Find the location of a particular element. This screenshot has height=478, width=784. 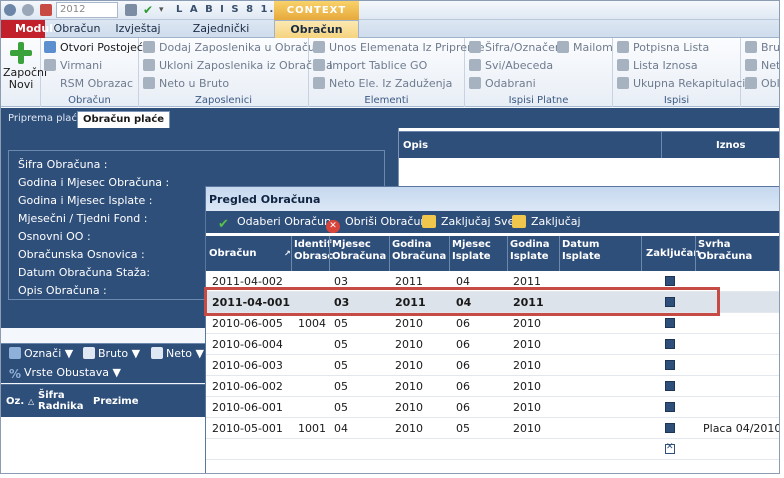

potpisna-lista-button: Potpisna Lista is located at coordinates (663, 48).